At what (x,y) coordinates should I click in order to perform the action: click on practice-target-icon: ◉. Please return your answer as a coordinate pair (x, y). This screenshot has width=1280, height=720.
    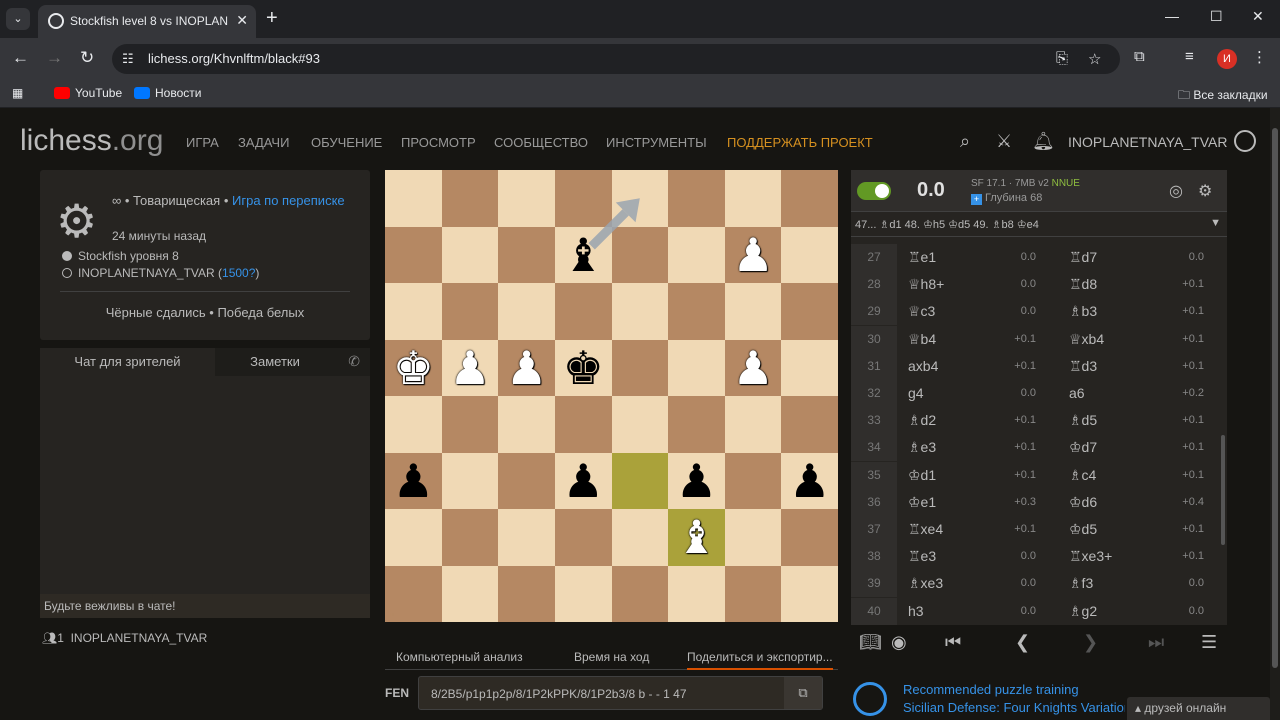
    Looking at the image, I should click on (899, 642).